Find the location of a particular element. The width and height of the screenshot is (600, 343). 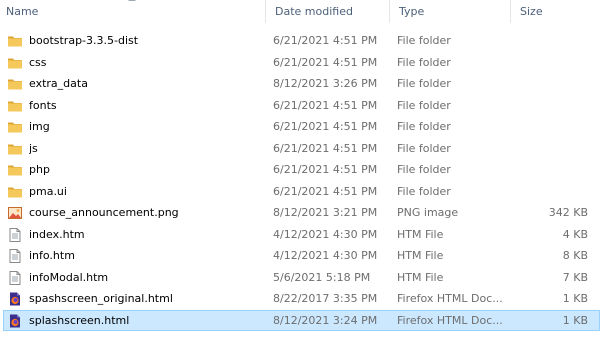

file-name: bootstrap-3.3.5-dist is located at coordinates (84, 40).